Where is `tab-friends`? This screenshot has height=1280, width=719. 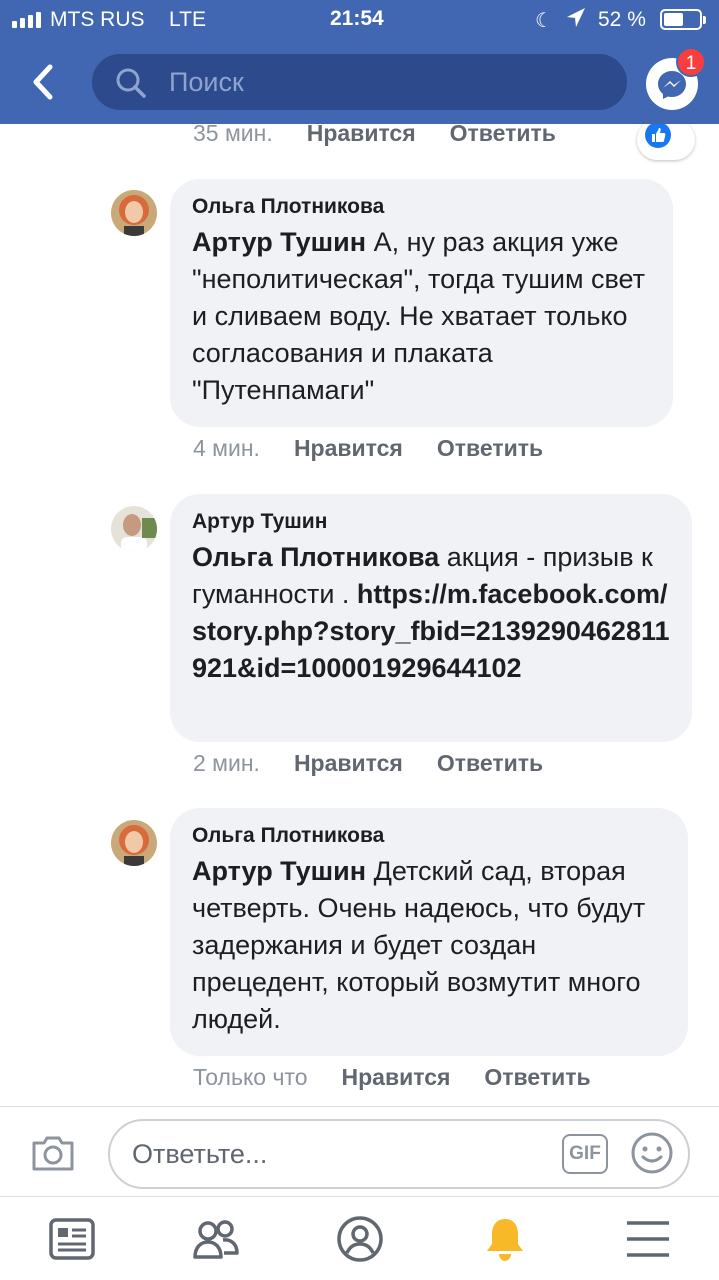
tab-friends is located at coordinates (216, 1239).